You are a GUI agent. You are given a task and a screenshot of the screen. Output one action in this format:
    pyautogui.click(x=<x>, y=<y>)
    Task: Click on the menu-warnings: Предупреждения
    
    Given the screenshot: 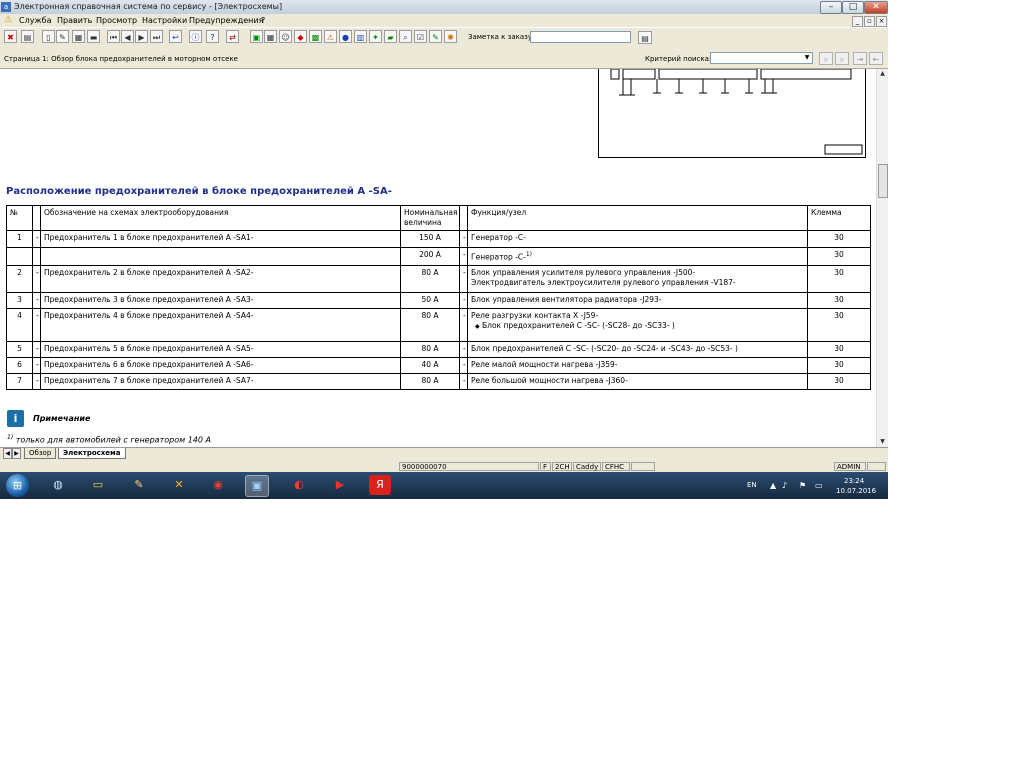 What is the action you would take?
    pyautogui.click(x=226, y=20)
    